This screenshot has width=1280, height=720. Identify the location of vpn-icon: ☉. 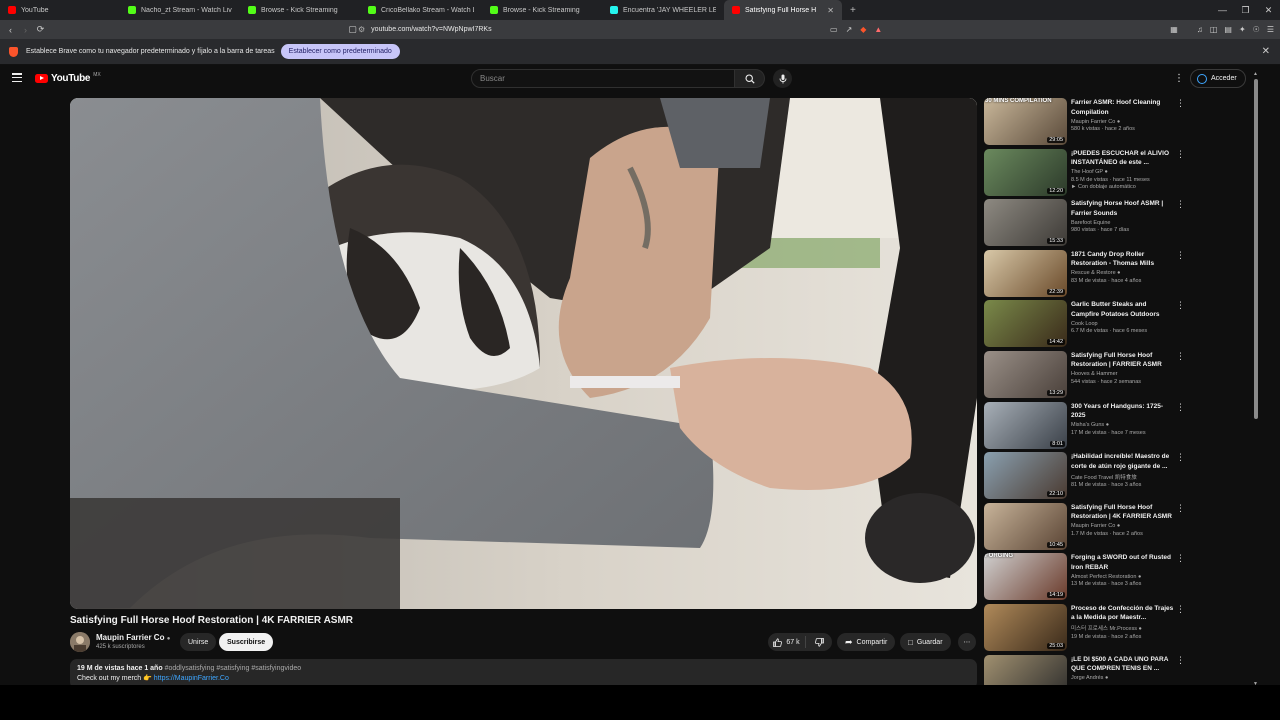
(1256, 29).